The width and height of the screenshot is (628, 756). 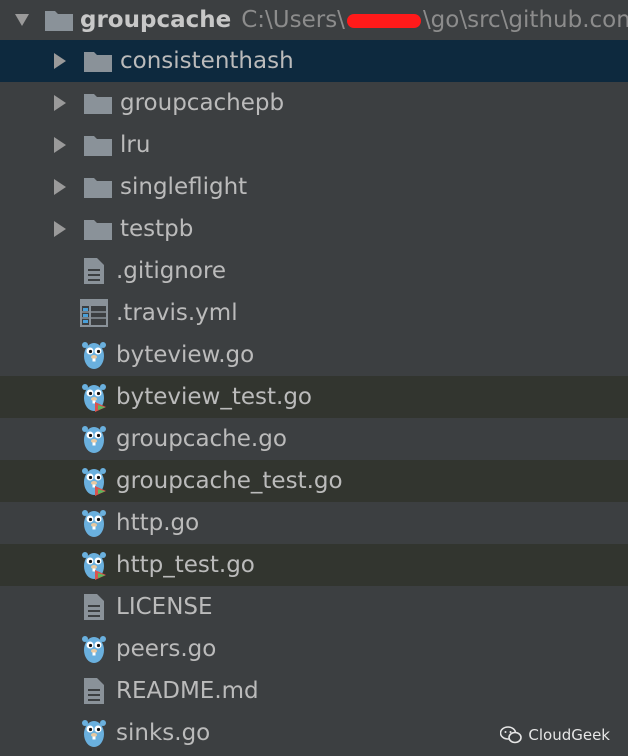 I want to click on file-label: byteview_test.go, so click(x=214, y=397).